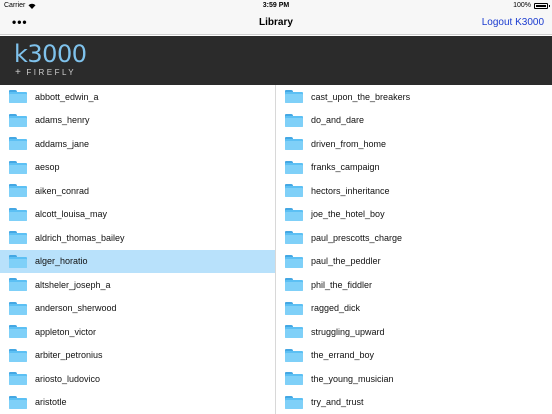  Describe the element at coordinates (71, 214) in the screenshot. I see `folder-label: alcott_louisa_may` at that location.